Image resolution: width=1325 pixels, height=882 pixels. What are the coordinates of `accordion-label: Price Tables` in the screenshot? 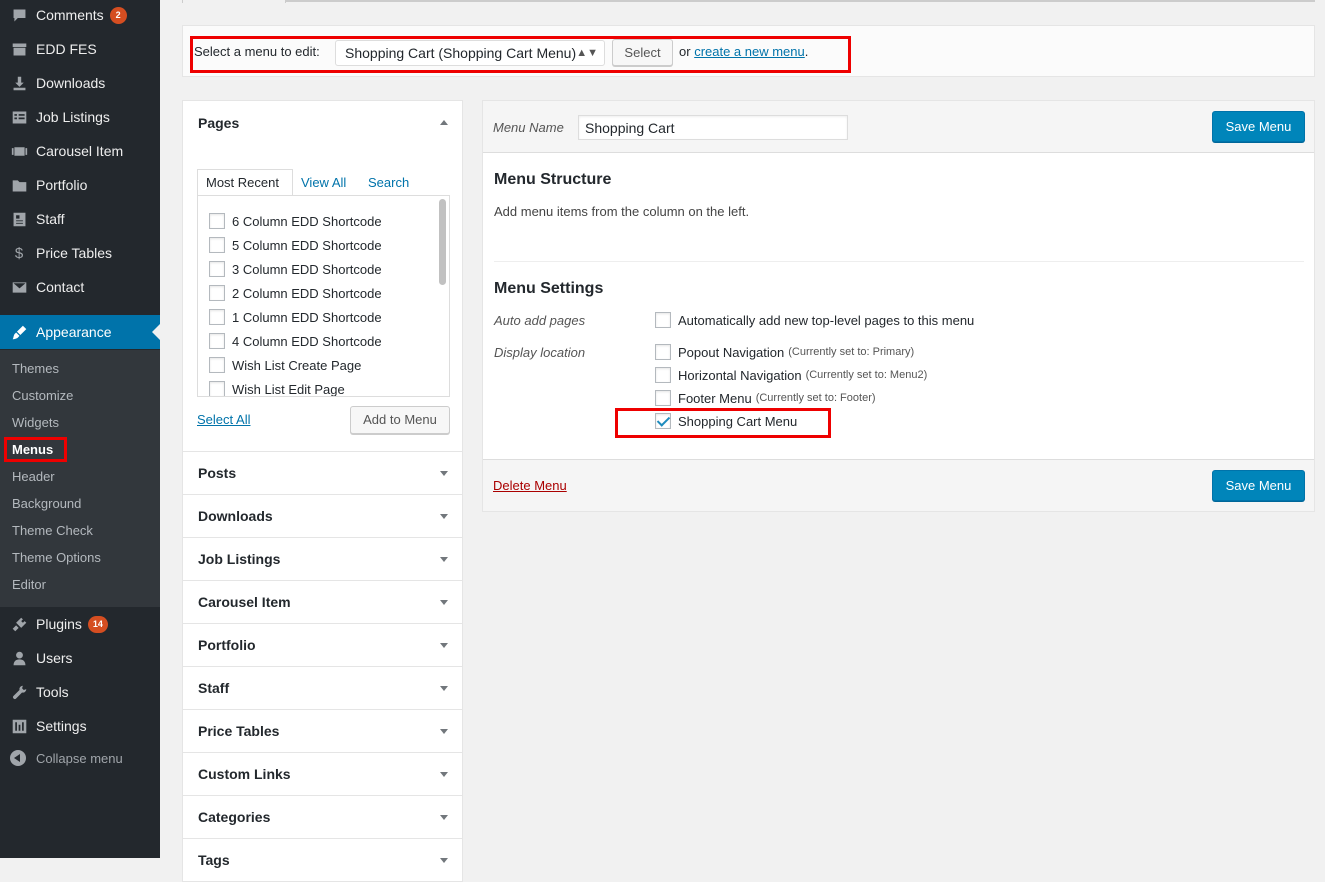 It's located at (239, 731).